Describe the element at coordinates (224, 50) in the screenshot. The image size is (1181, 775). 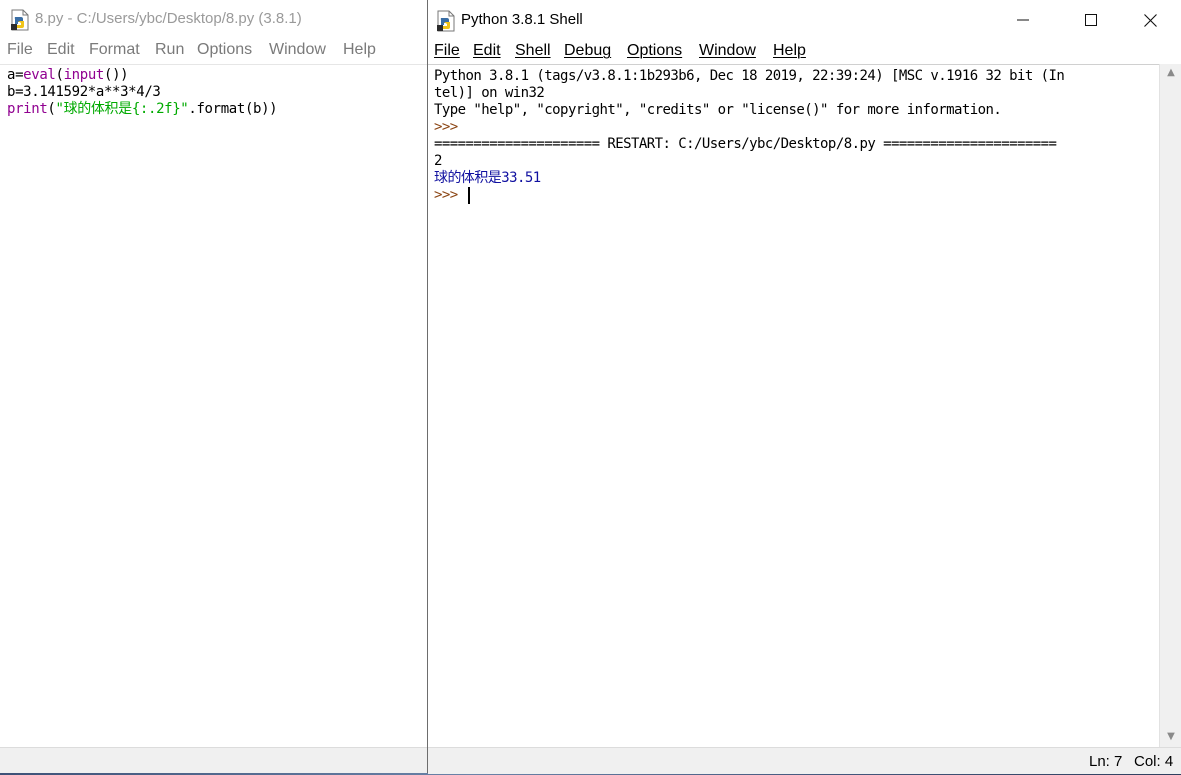
I see `editor-menu-options: Options` at that location.